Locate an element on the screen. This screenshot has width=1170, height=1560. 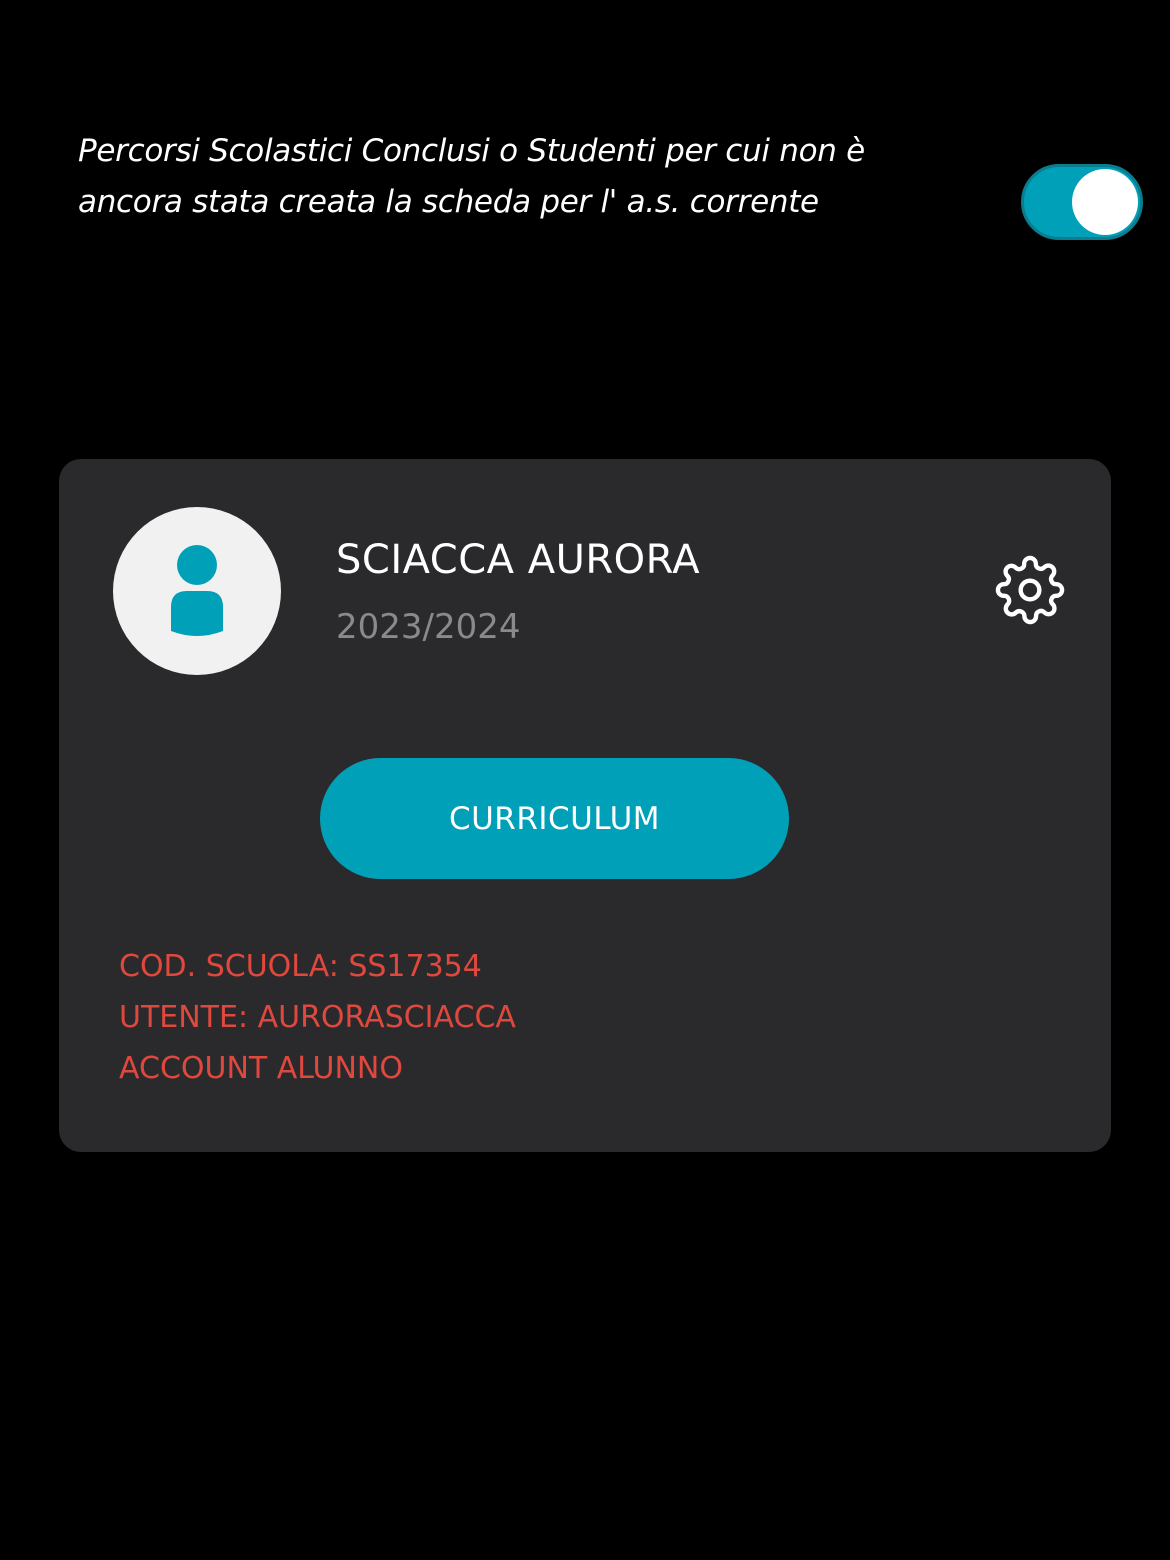
account-type: ACCOUNT ALUNNO is located at coordinates (261, 1068).